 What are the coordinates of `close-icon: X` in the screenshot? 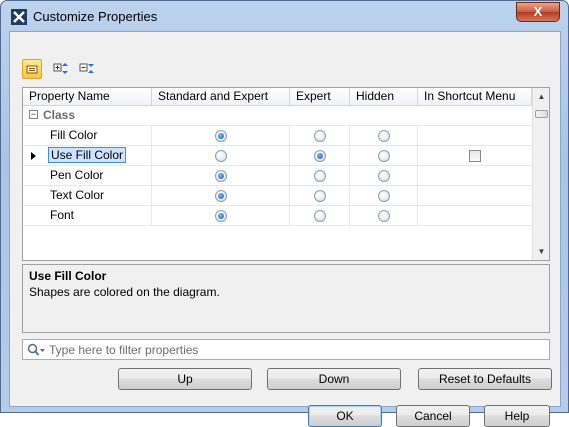 It's located at (538, 11).